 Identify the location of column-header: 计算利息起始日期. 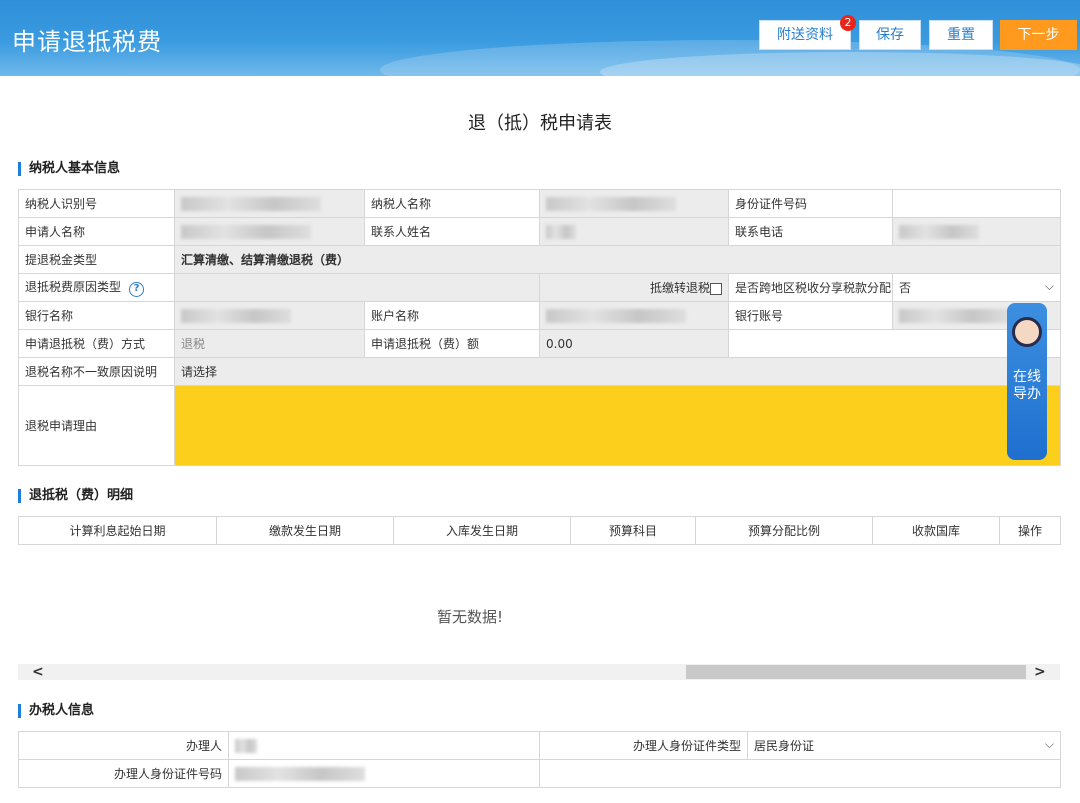
(117, 530).